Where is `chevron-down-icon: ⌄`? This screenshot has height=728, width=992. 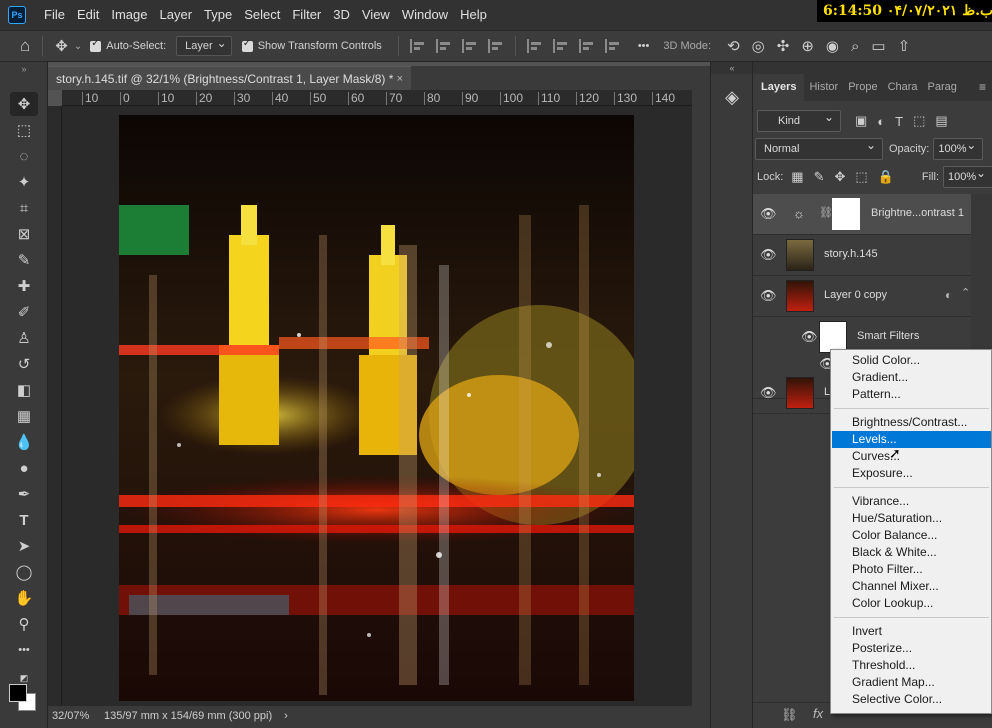 chevron-down-icon: ⌄ is located at coordinates (78, 46).